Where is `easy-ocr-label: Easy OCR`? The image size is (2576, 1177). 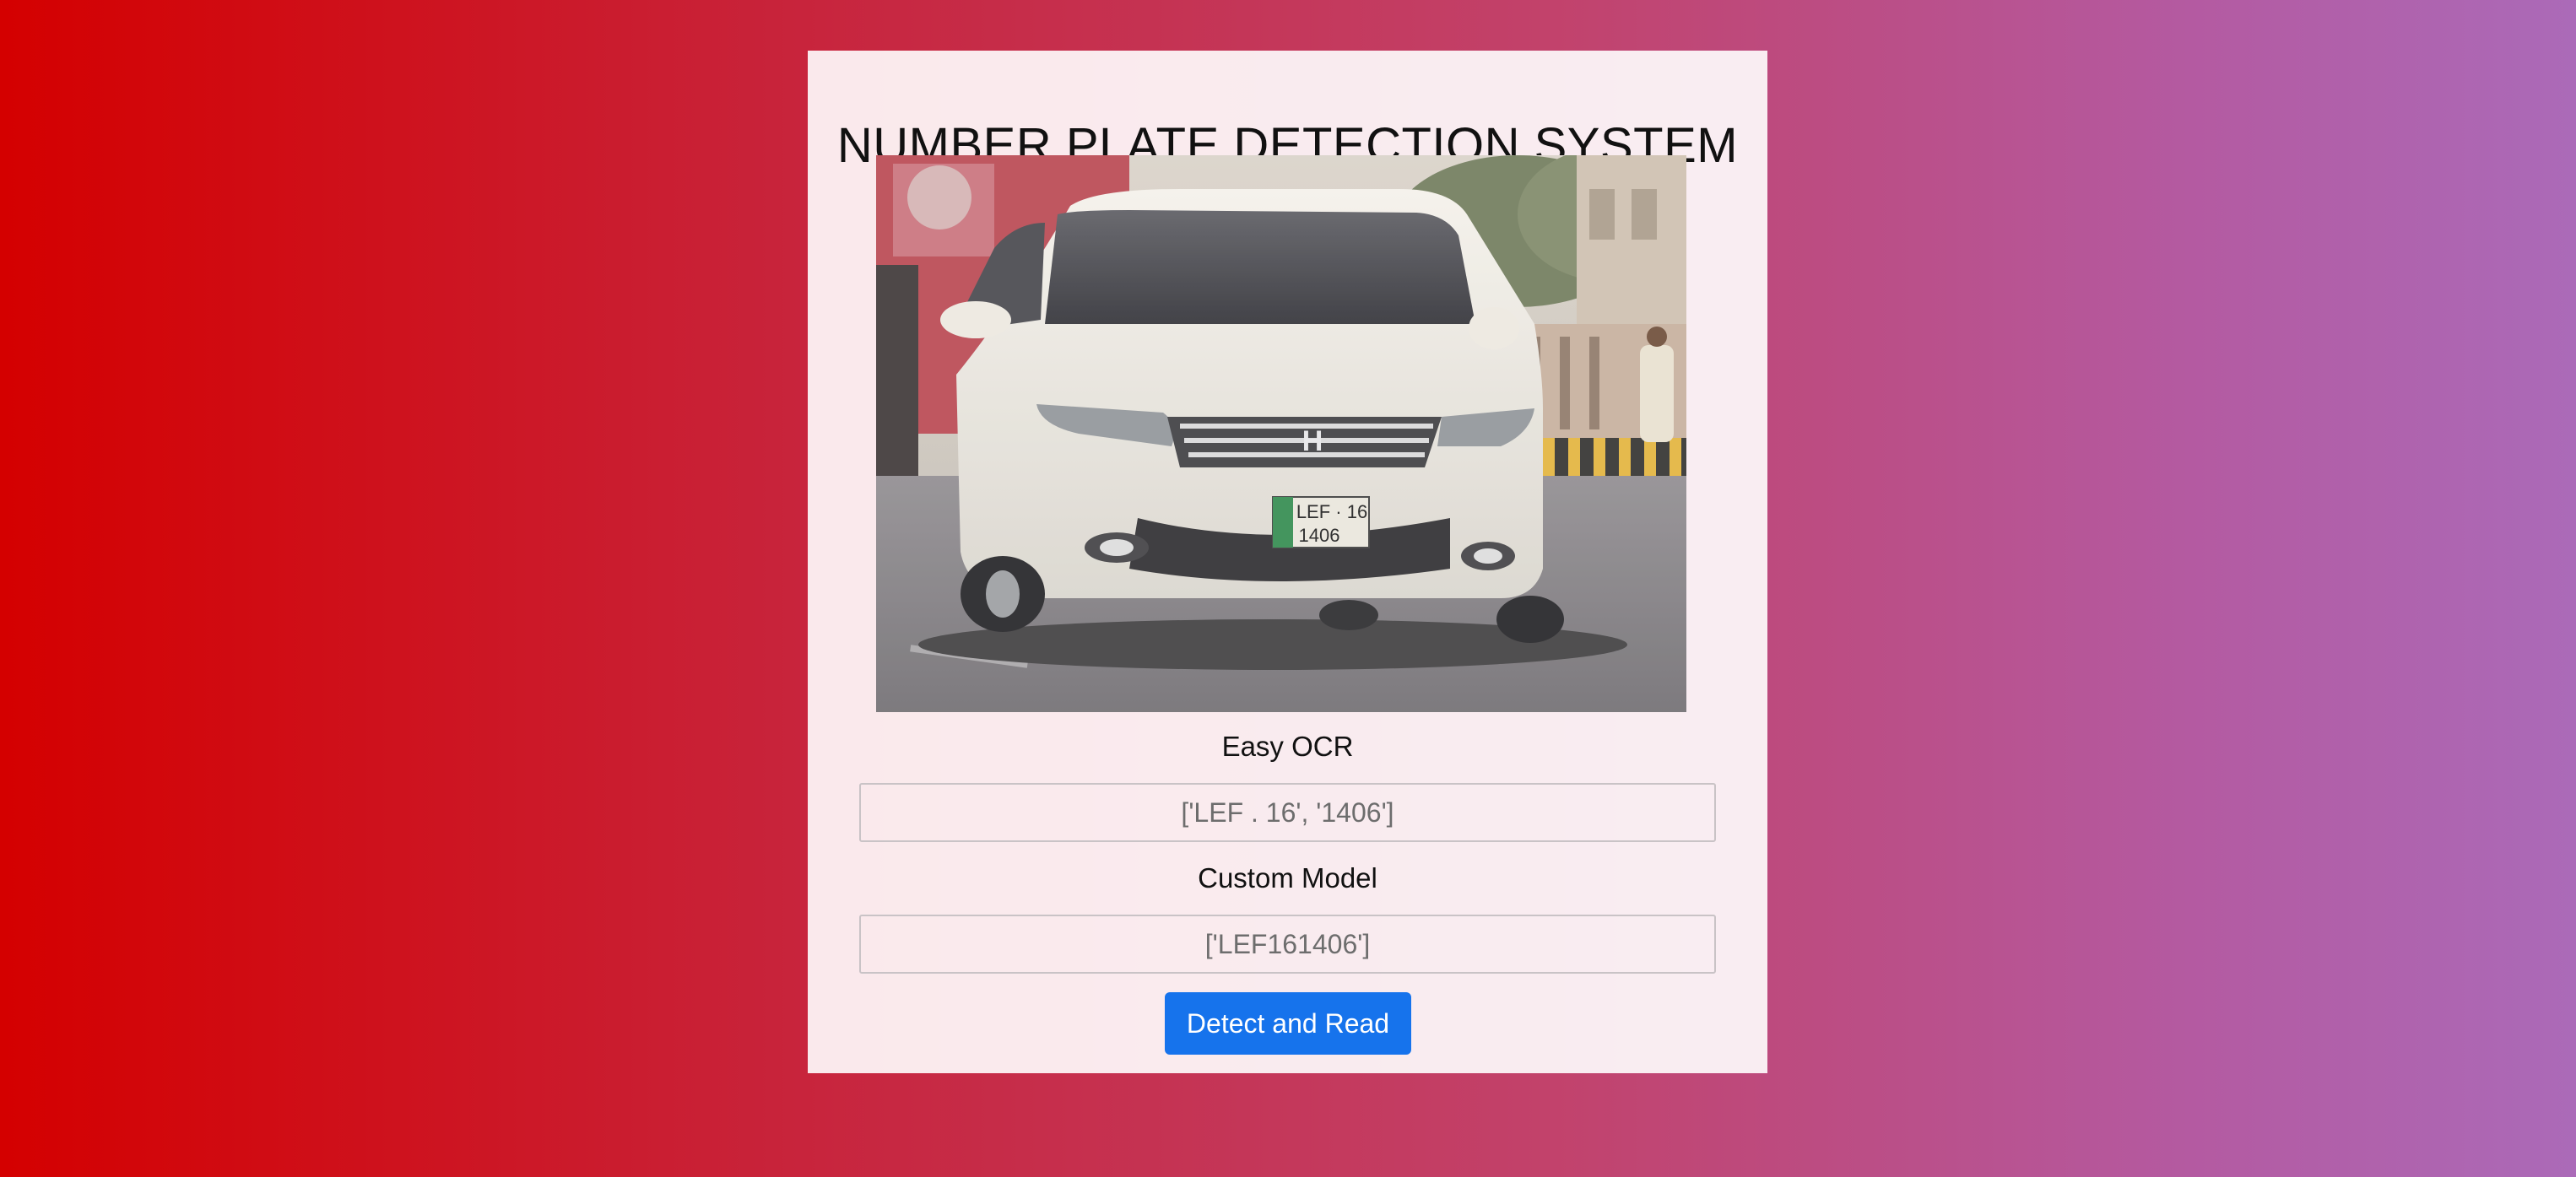 easy-ocr-label: Easy OCR is located at coordinates (1287, 746).